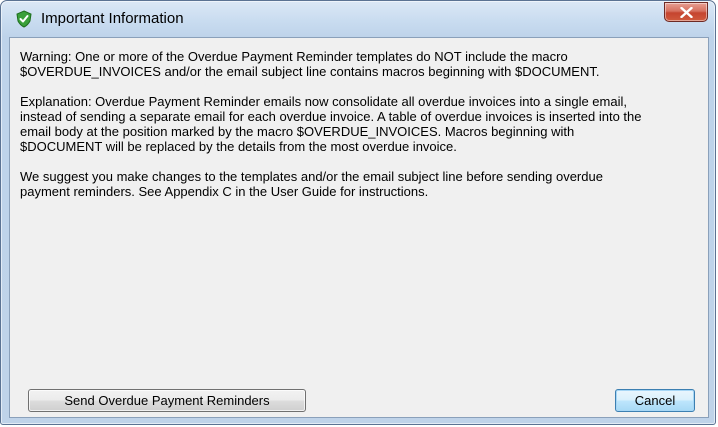  Describe the element at coordinates (358, 19) in the screenshot. I see `title-bar: Important Information` at that location.